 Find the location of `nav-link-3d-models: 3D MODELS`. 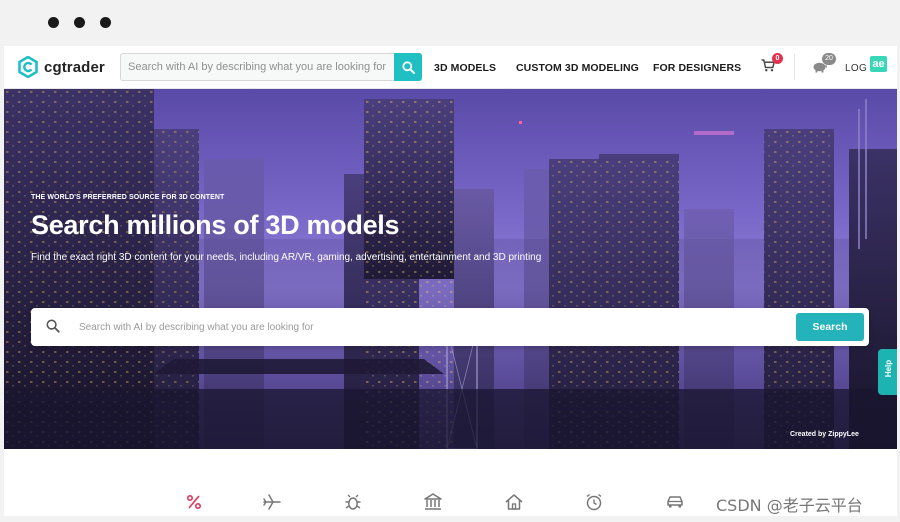

nav-link-3d-models: 3D MODELS is located at coordinates (465, 68).